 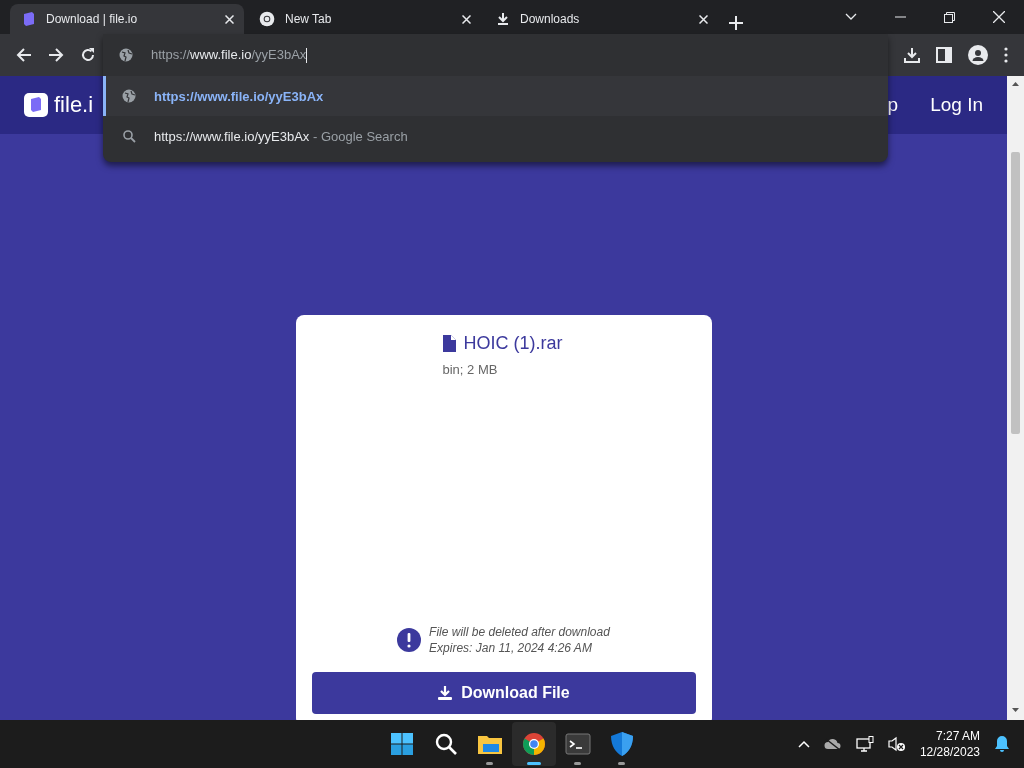 What do you see at coordinates (622, 744) in the screenshot?
I see `shield-icon` at bounding box center [622, 744].